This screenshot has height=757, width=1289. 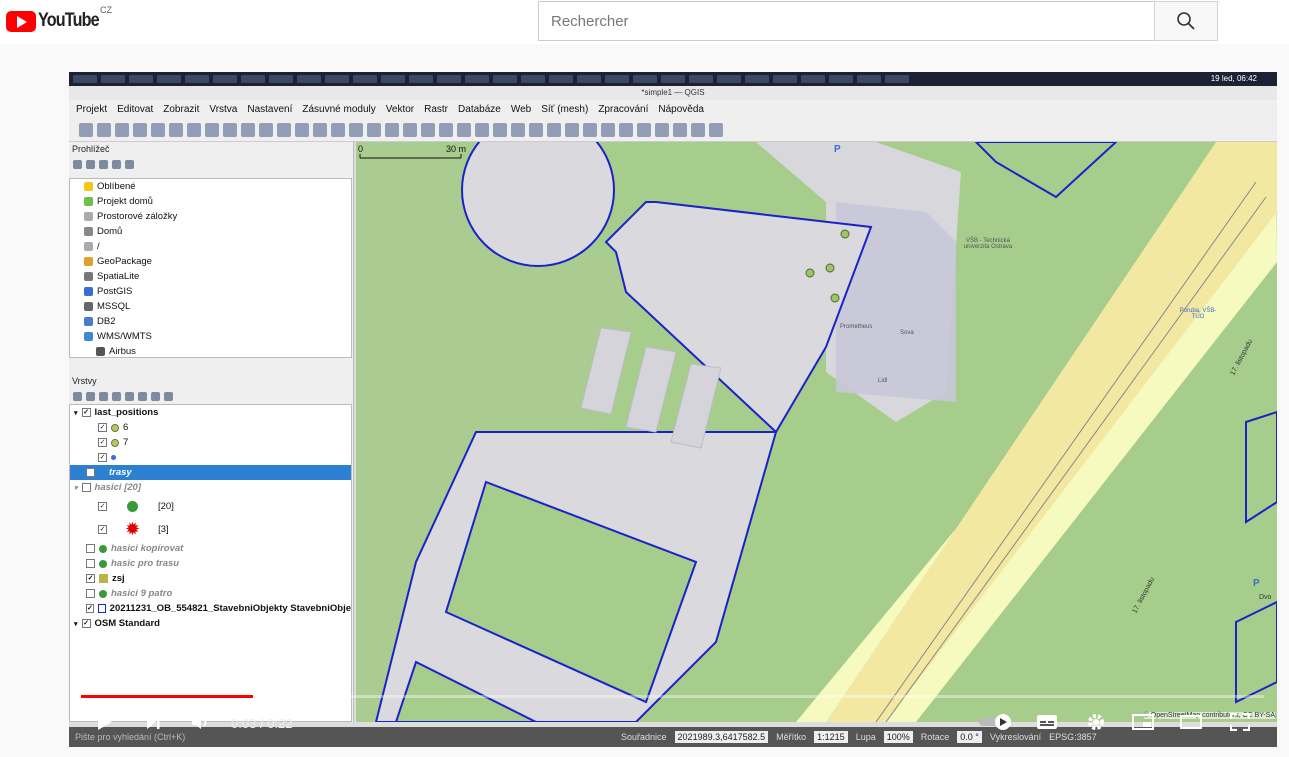 I want to click on browser-item: Oblíbené, so click(x=210, y=186).